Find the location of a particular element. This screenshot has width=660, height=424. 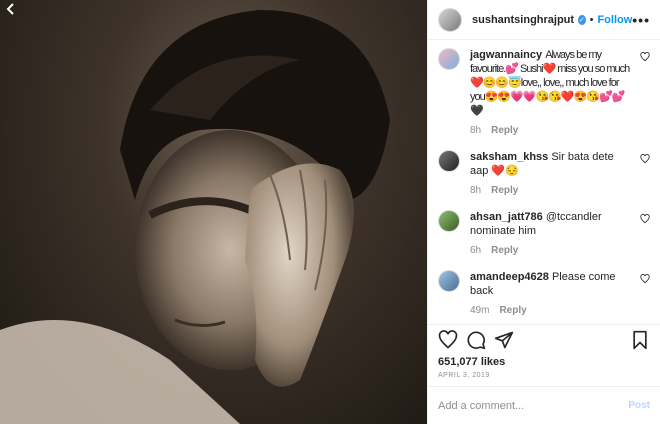

comment-time: 6h is located at coordinates (476, 250).